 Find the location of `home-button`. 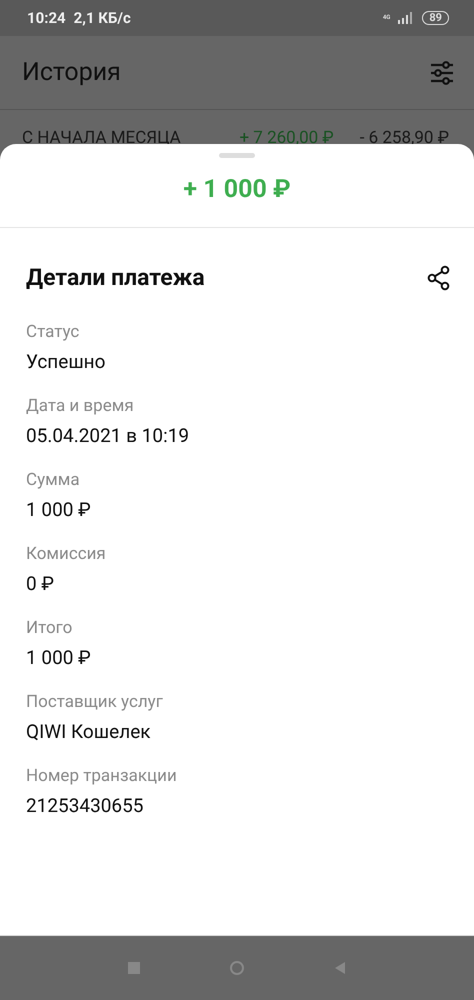

home-button is located at coordinates (237, 968).